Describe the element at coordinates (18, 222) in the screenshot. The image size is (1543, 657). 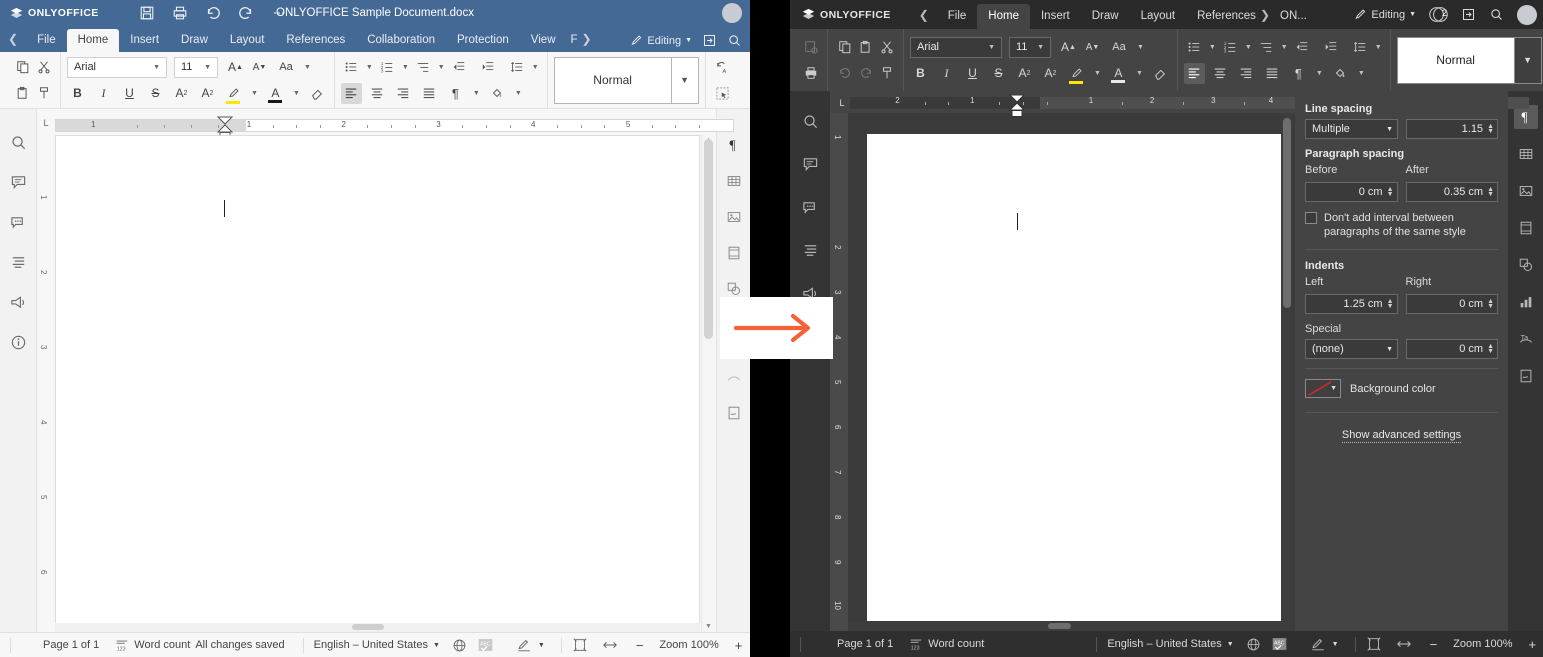
I see `chat-icon` at that location.